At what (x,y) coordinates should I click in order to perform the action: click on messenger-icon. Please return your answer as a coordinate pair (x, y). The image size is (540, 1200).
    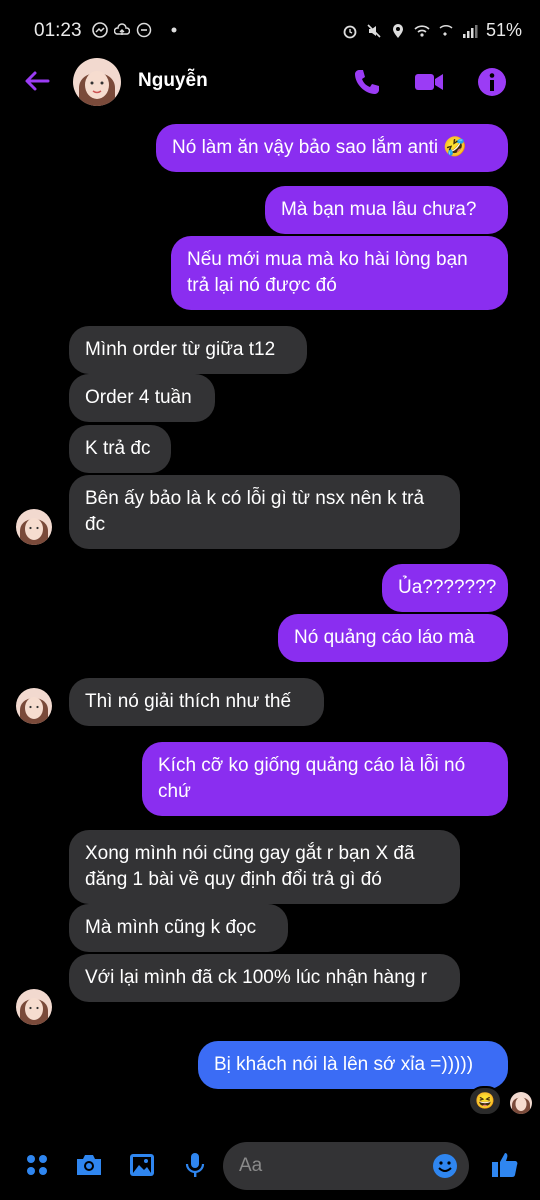
    Looking at the image, I should click on (100, 30).